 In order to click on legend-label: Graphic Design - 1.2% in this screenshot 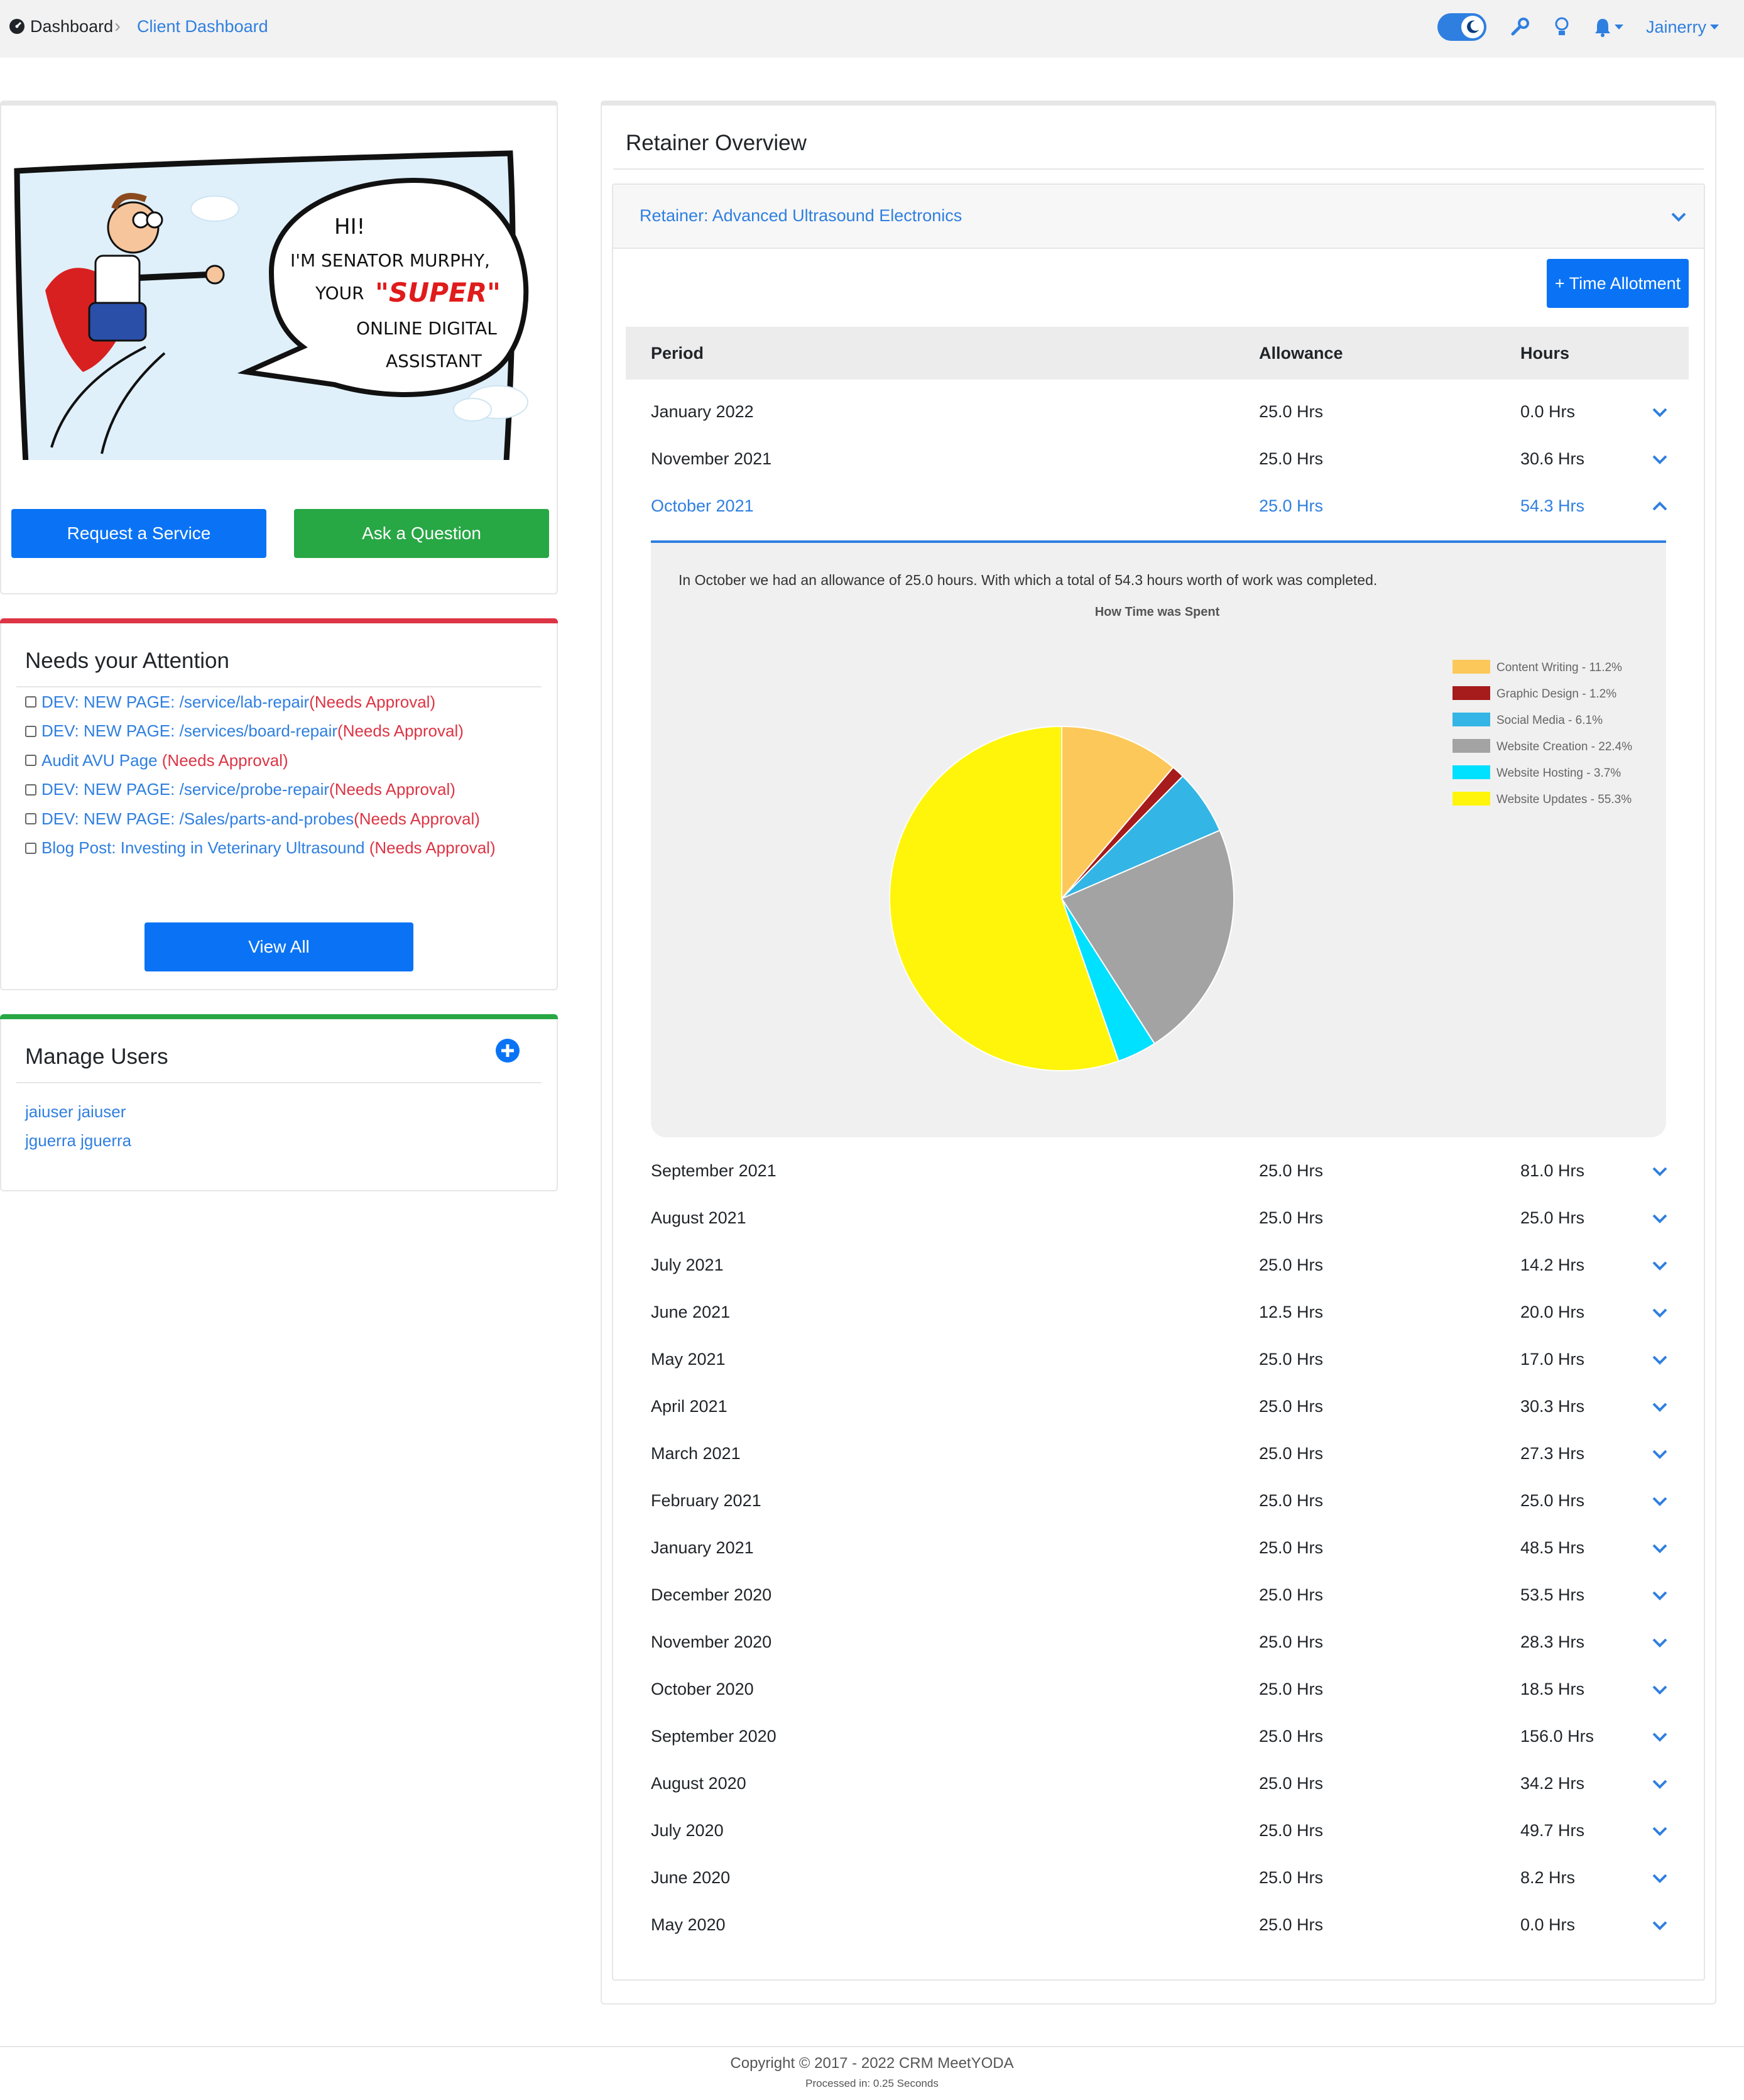, I will do `click(1556, 694)`.